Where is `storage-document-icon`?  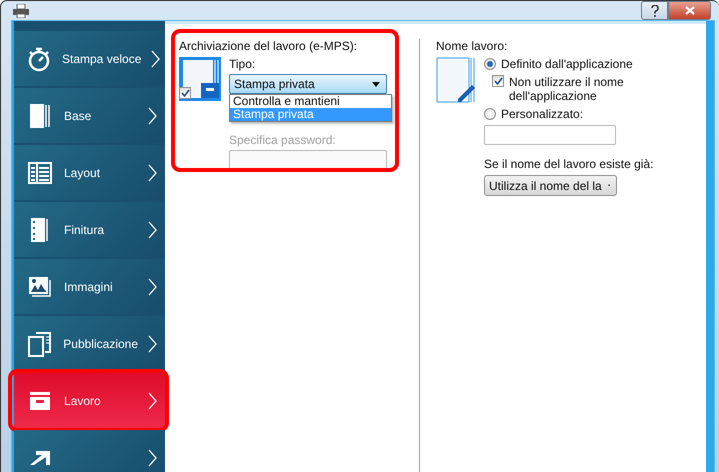 storage-document-icon is located at coordinates (200, 79).